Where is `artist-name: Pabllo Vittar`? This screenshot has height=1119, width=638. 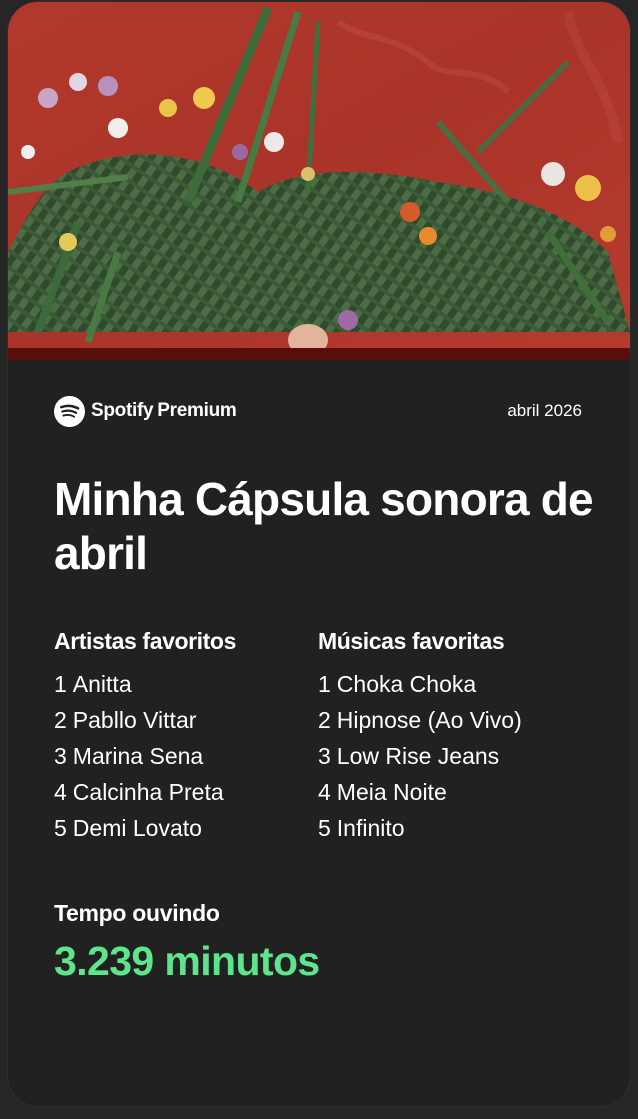
artist-name: Pabllo Vittar is located at coordinates (134, 720).